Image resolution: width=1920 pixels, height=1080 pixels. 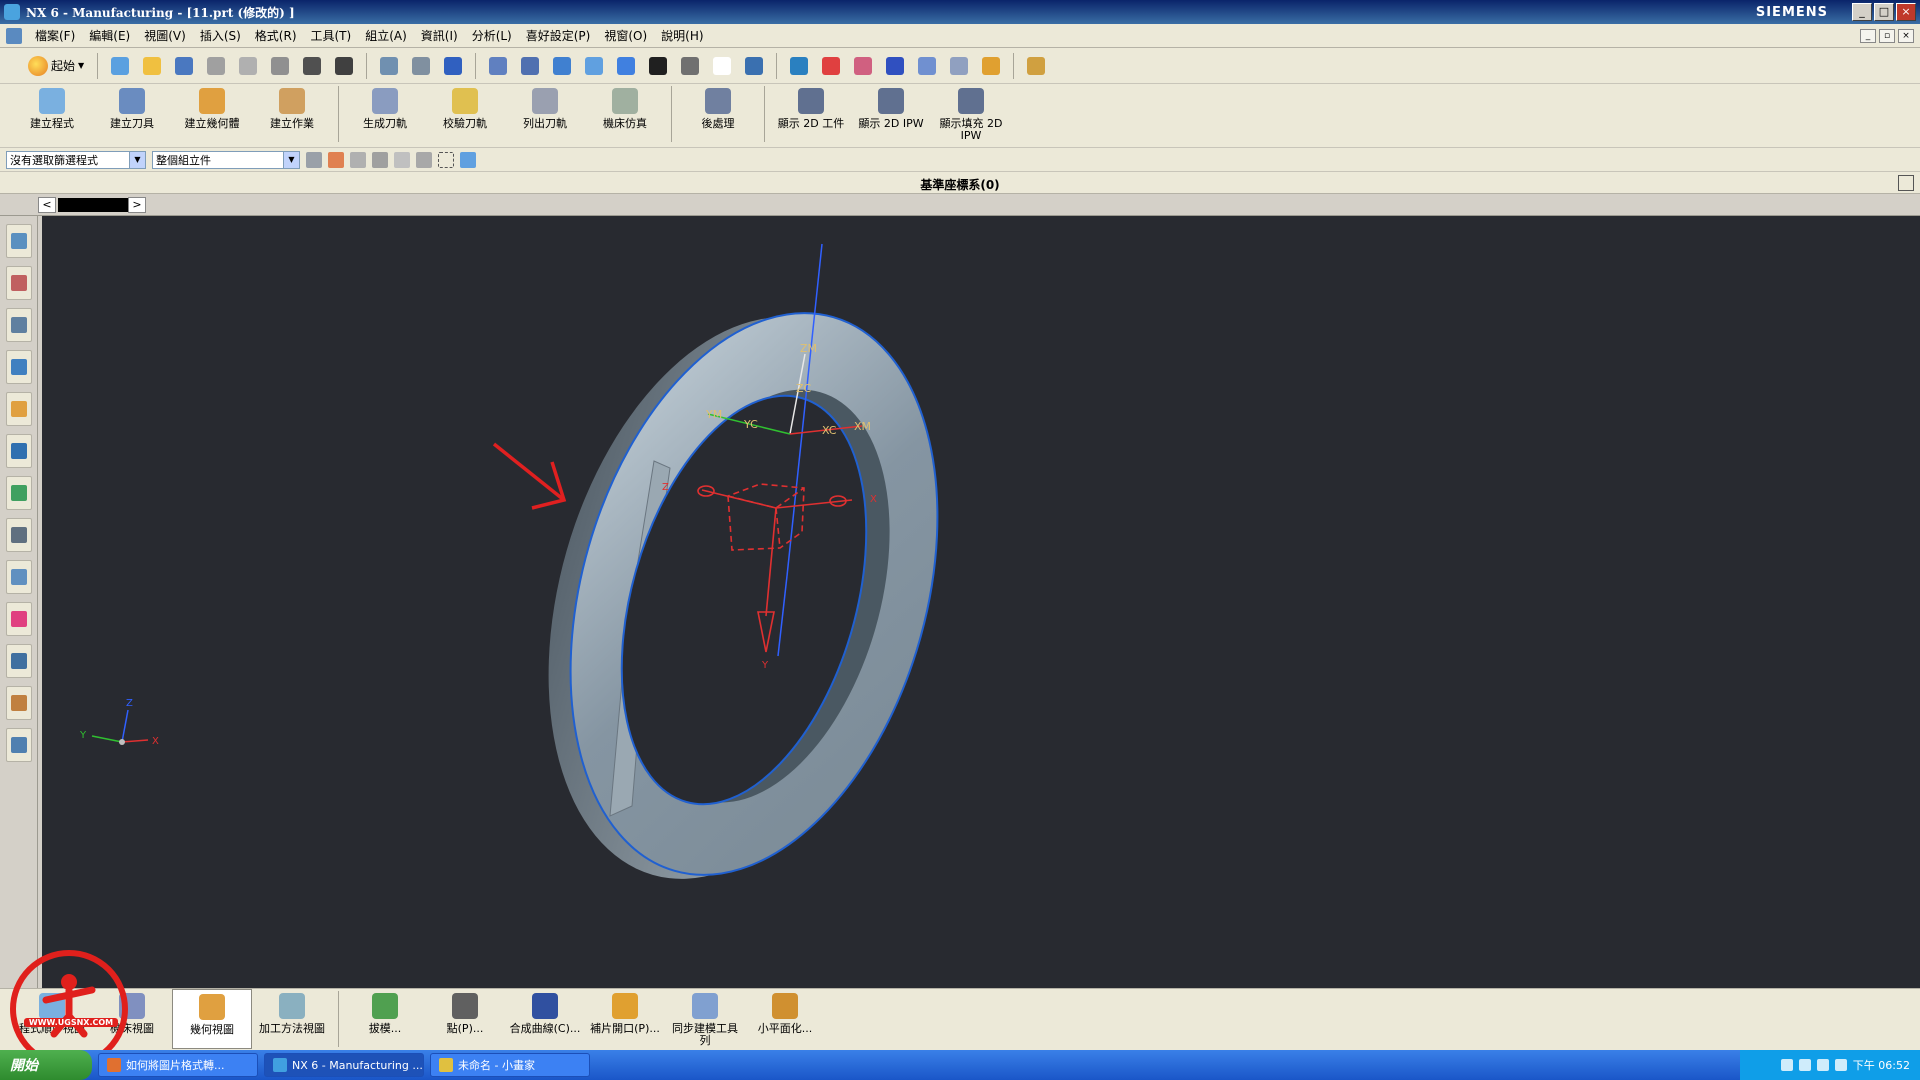 What do you see at coordinates (248, 66) in the screenshot?
I see `copy-button` at bounding box center [248, 66].